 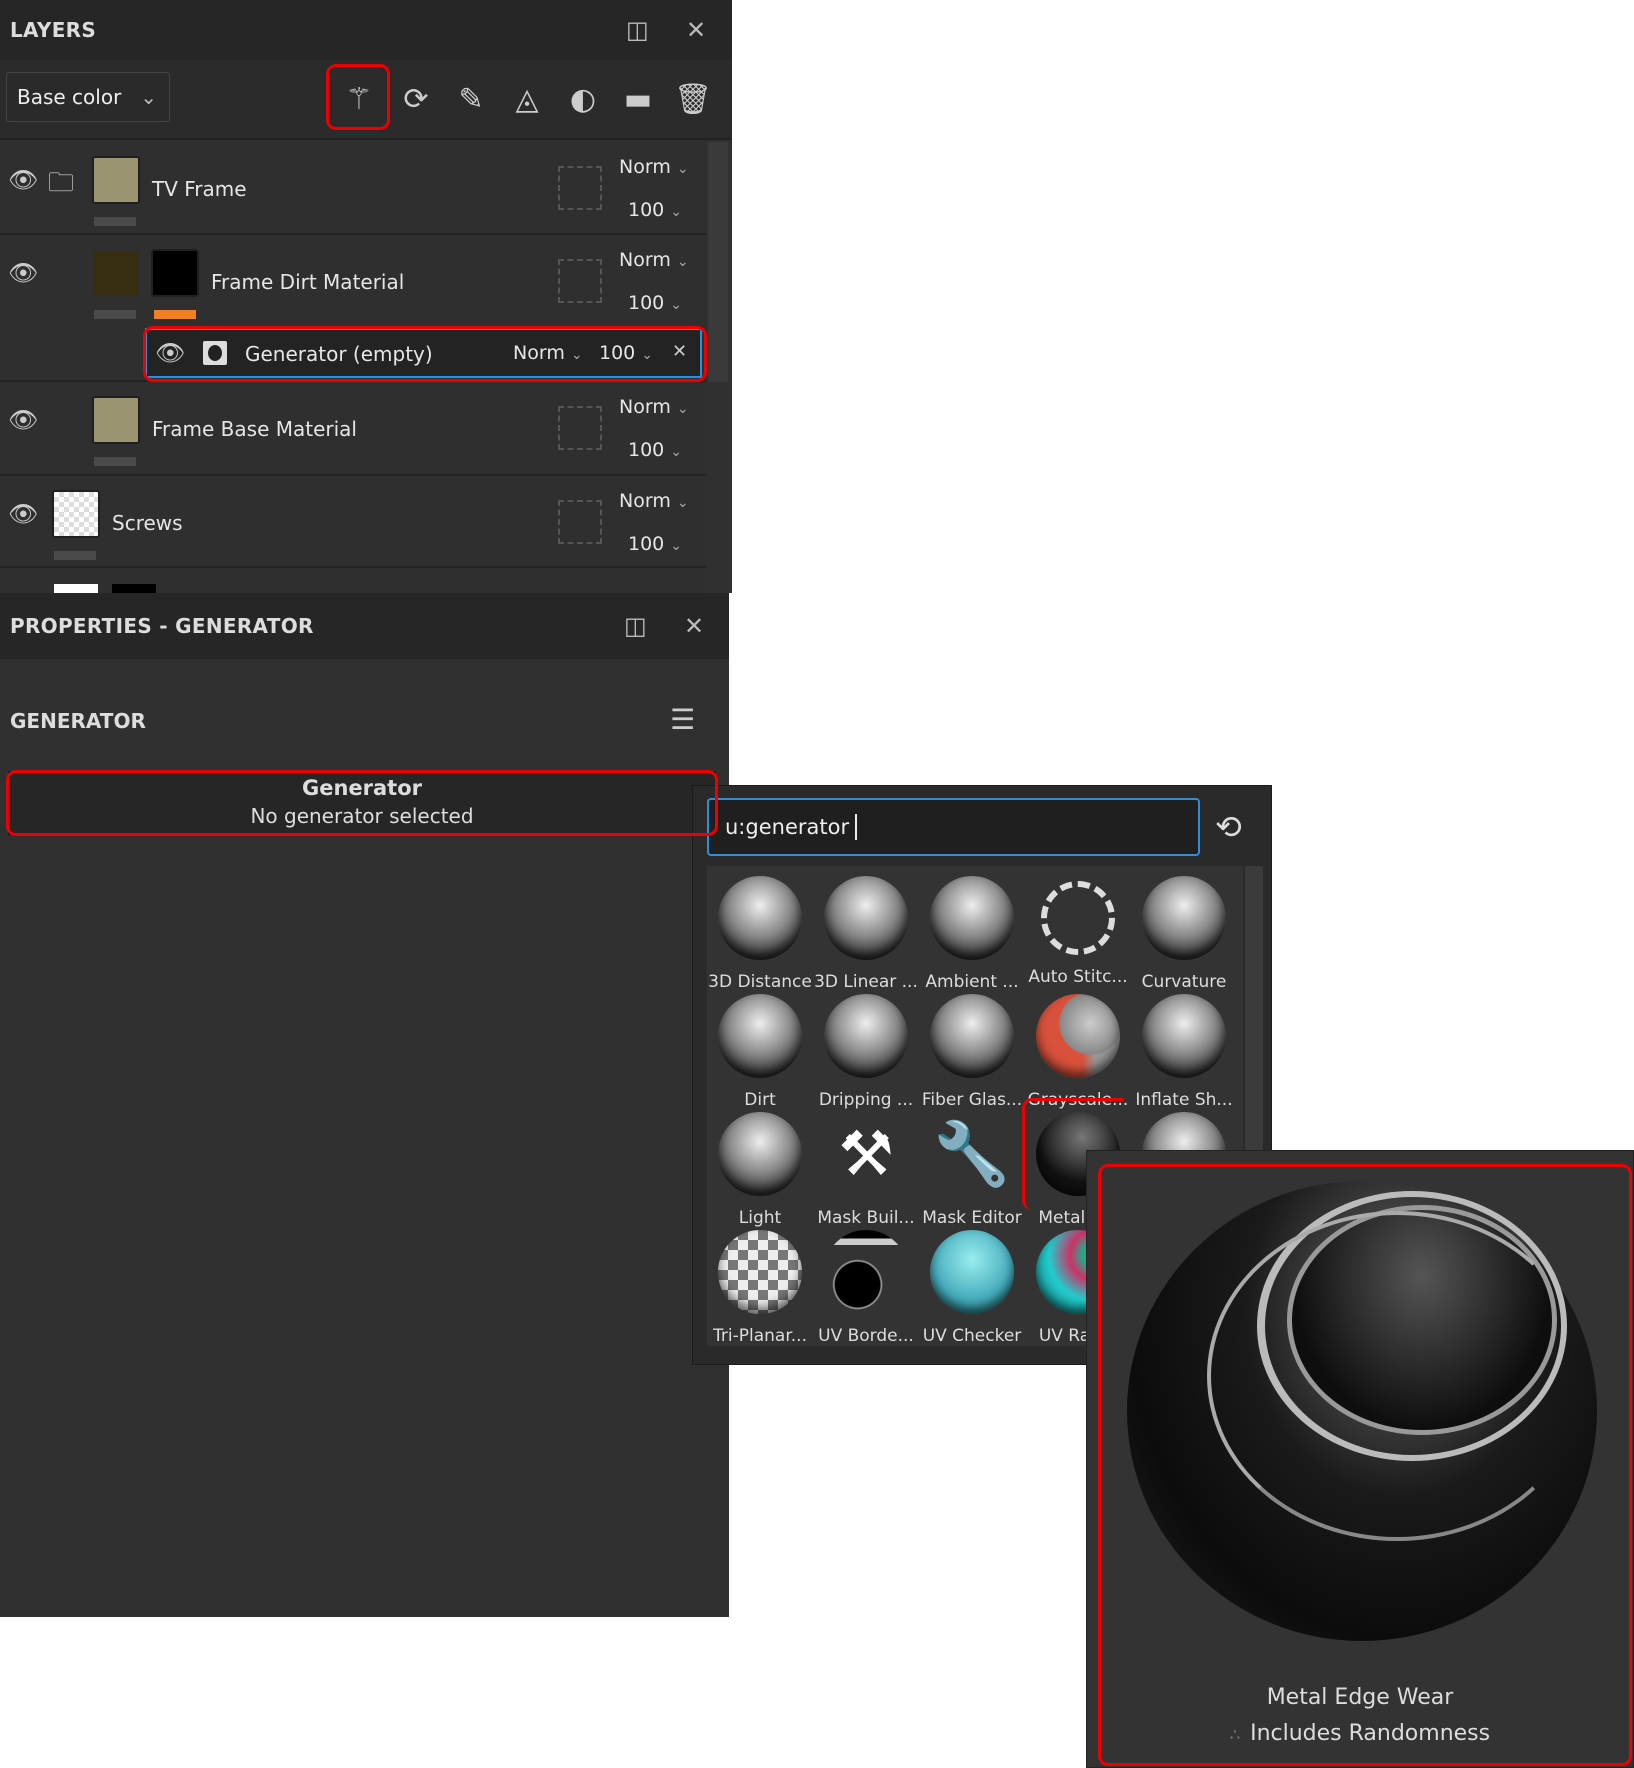 I want to click on generator-item: 🔧 Mask Editor, so click(x=972, y=1167).